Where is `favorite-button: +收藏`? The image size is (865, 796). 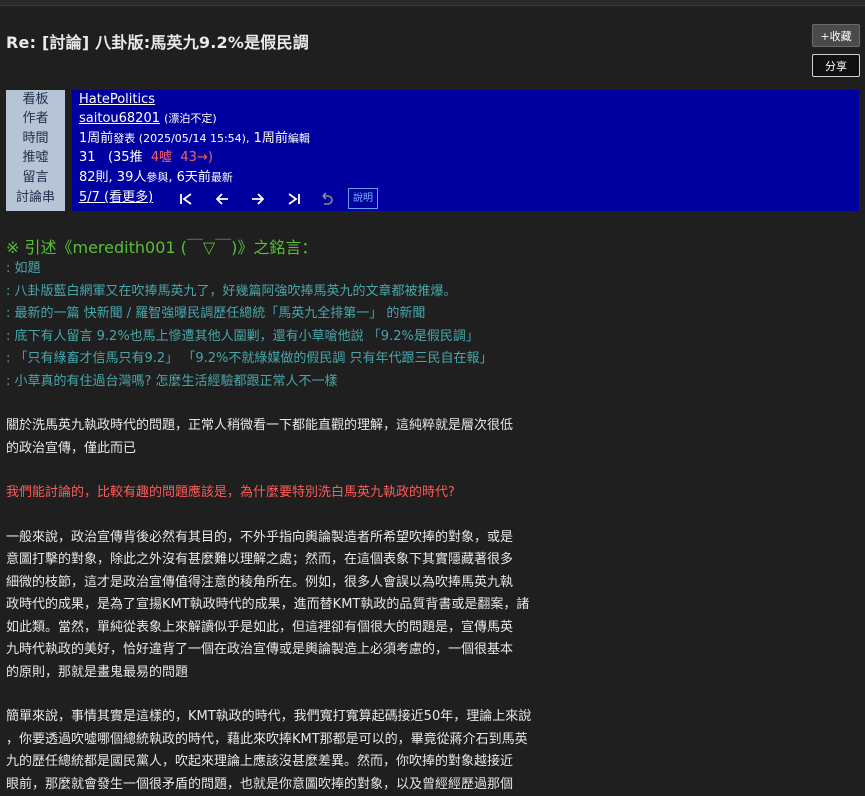
favorite-button: +收藏 is located at coordinates (836, 35).